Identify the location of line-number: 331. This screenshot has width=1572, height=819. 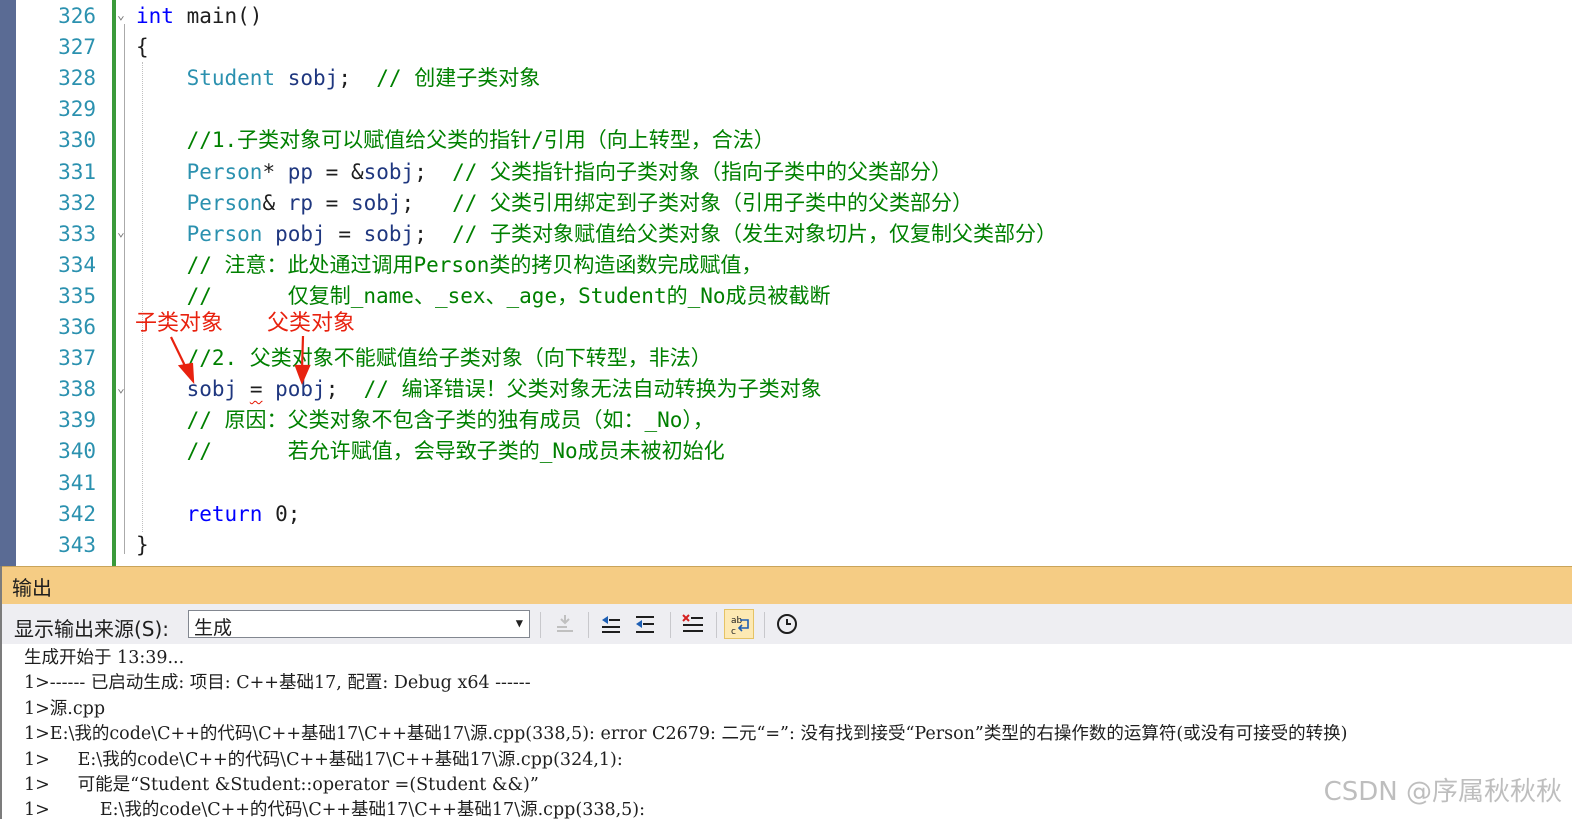
(77, 171).